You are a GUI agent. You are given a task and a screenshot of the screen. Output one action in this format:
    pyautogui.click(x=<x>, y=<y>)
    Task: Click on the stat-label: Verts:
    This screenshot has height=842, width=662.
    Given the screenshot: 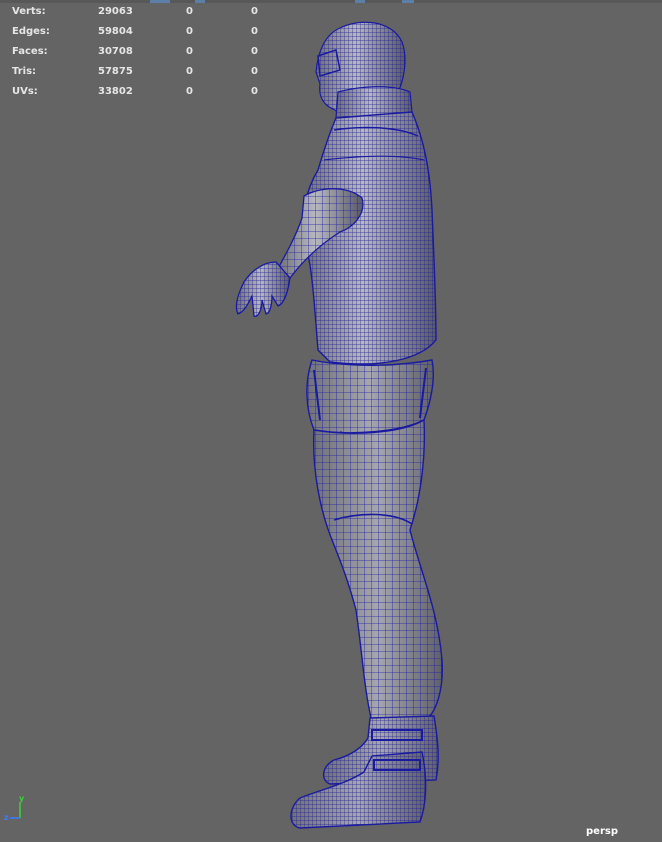 What is the action you would take?
    pyautogui.click(x=29, y=11)
    